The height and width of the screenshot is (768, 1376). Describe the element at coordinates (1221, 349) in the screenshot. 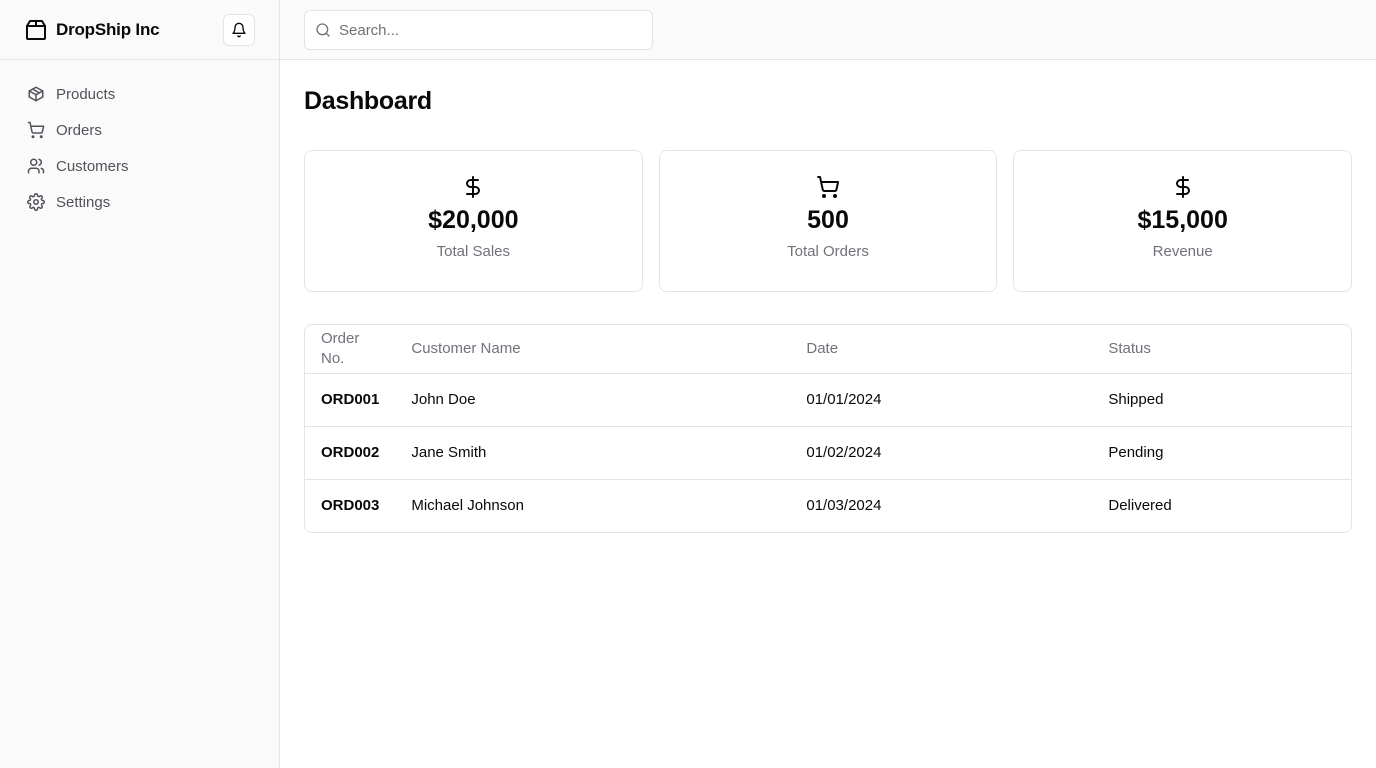

I see `column-header-status: Status` at that location.